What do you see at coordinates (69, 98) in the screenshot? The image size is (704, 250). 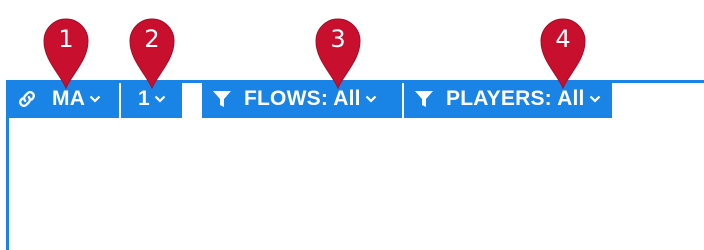 I see `link-dropdown-label: MA` at bounding box center [69, 98].